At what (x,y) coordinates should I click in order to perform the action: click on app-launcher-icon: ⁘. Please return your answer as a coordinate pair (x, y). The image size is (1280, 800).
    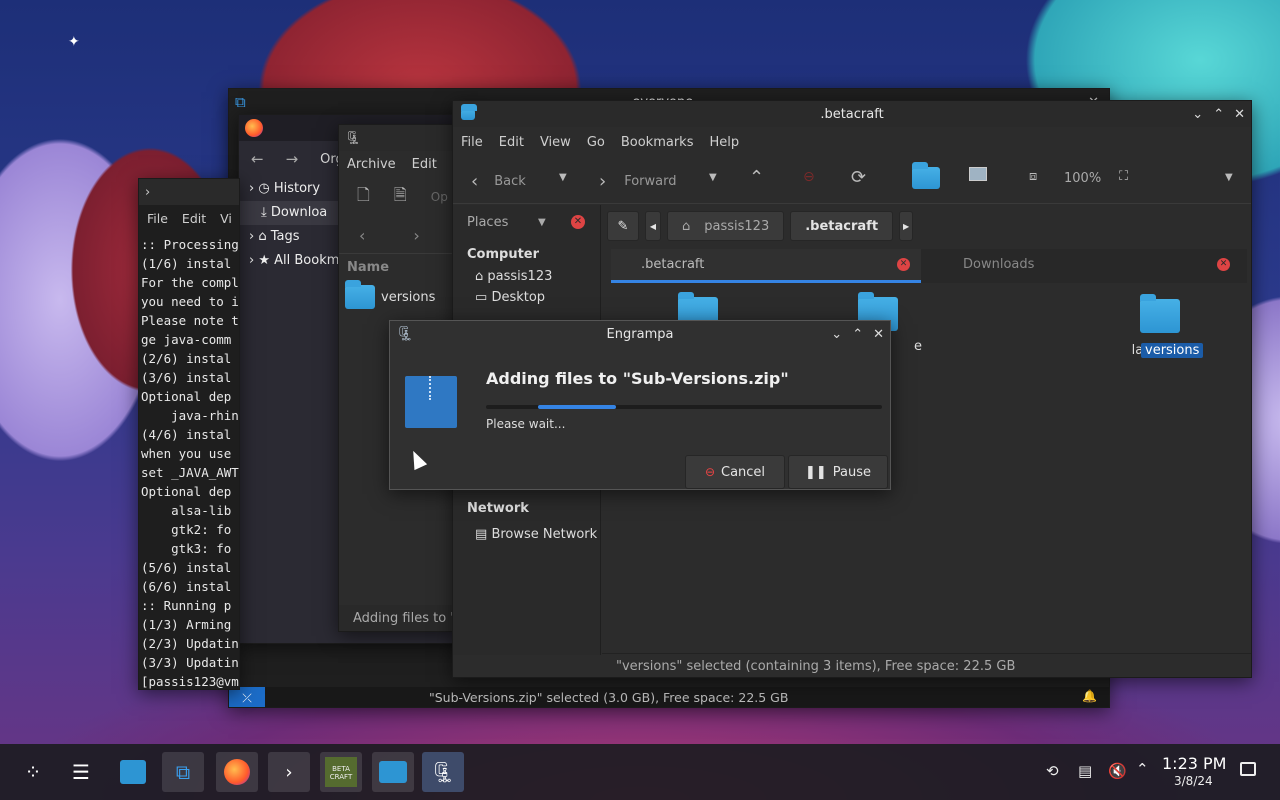
    Looking at the image, I should click on (33, 772).